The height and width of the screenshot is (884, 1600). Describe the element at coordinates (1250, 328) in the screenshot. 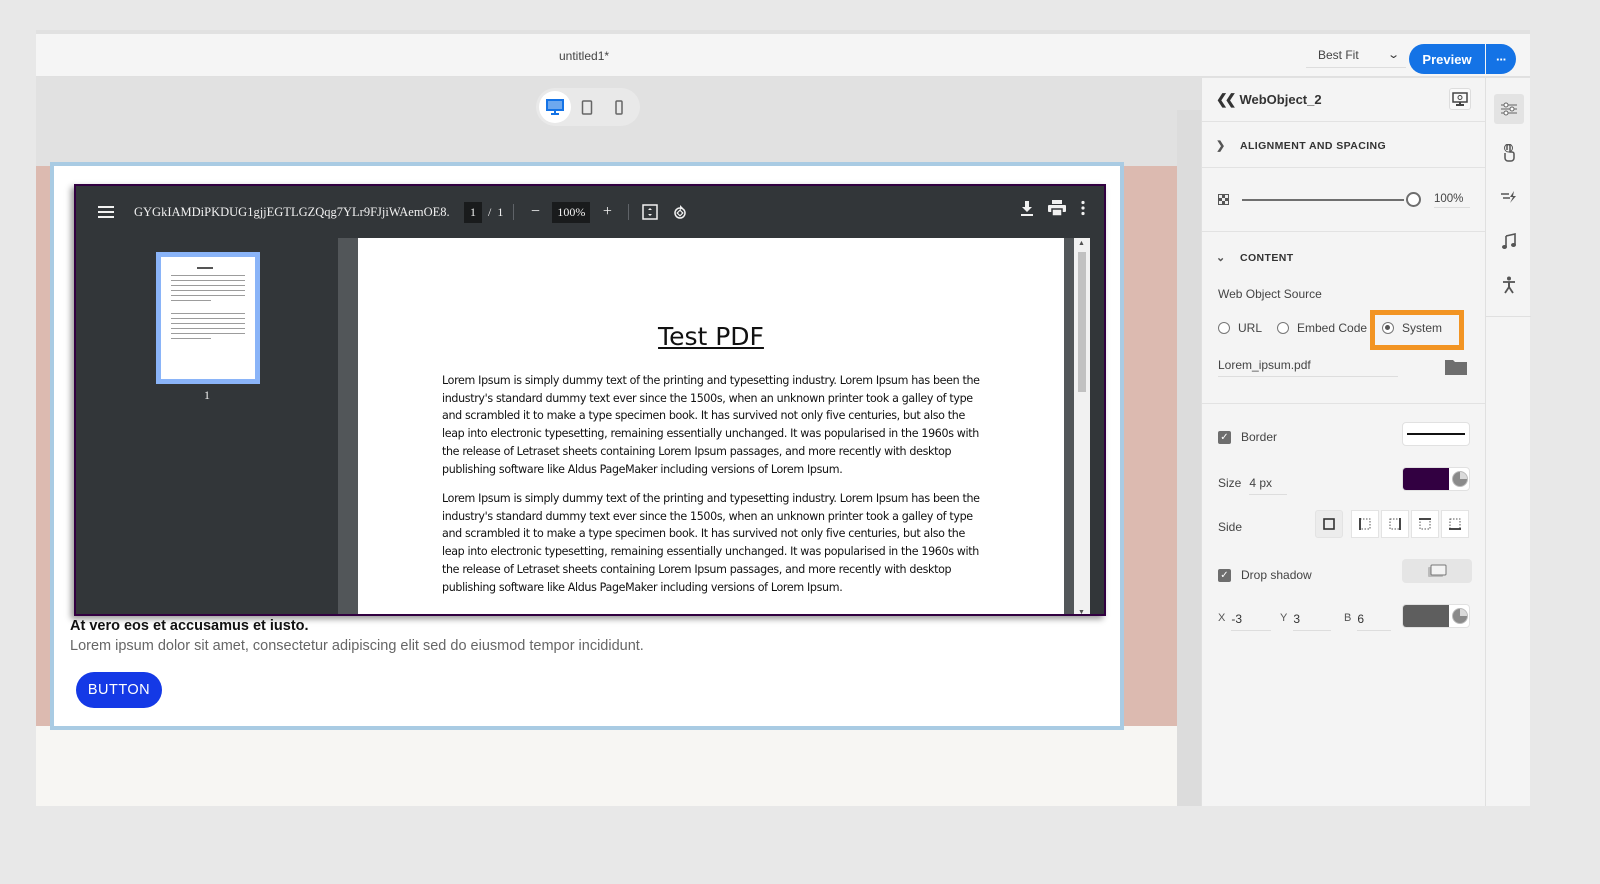

I see `radio-url-label: URL` at that location.